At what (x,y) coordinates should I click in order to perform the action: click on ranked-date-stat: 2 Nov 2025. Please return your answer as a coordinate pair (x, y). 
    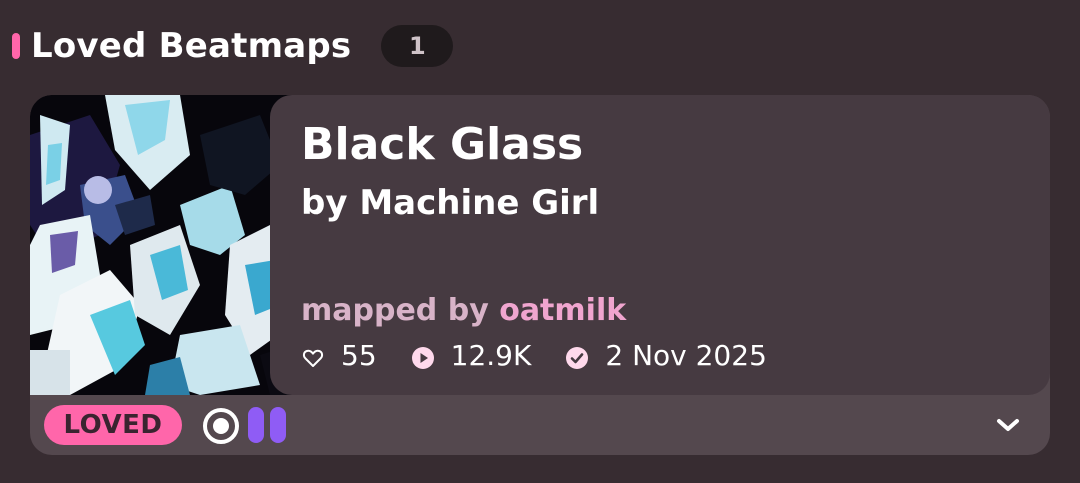
    Looking at the image, I should click on (666, 355).